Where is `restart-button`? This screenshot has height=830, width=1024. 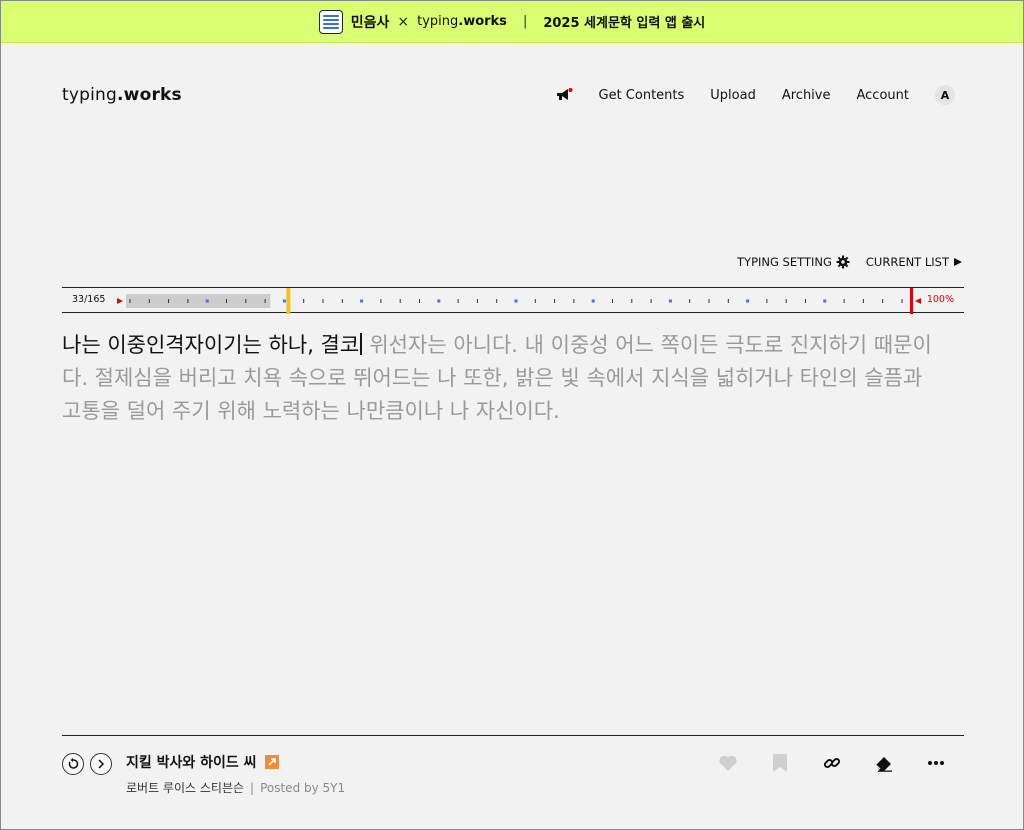
restart-button is located at coordinates (73, 764).